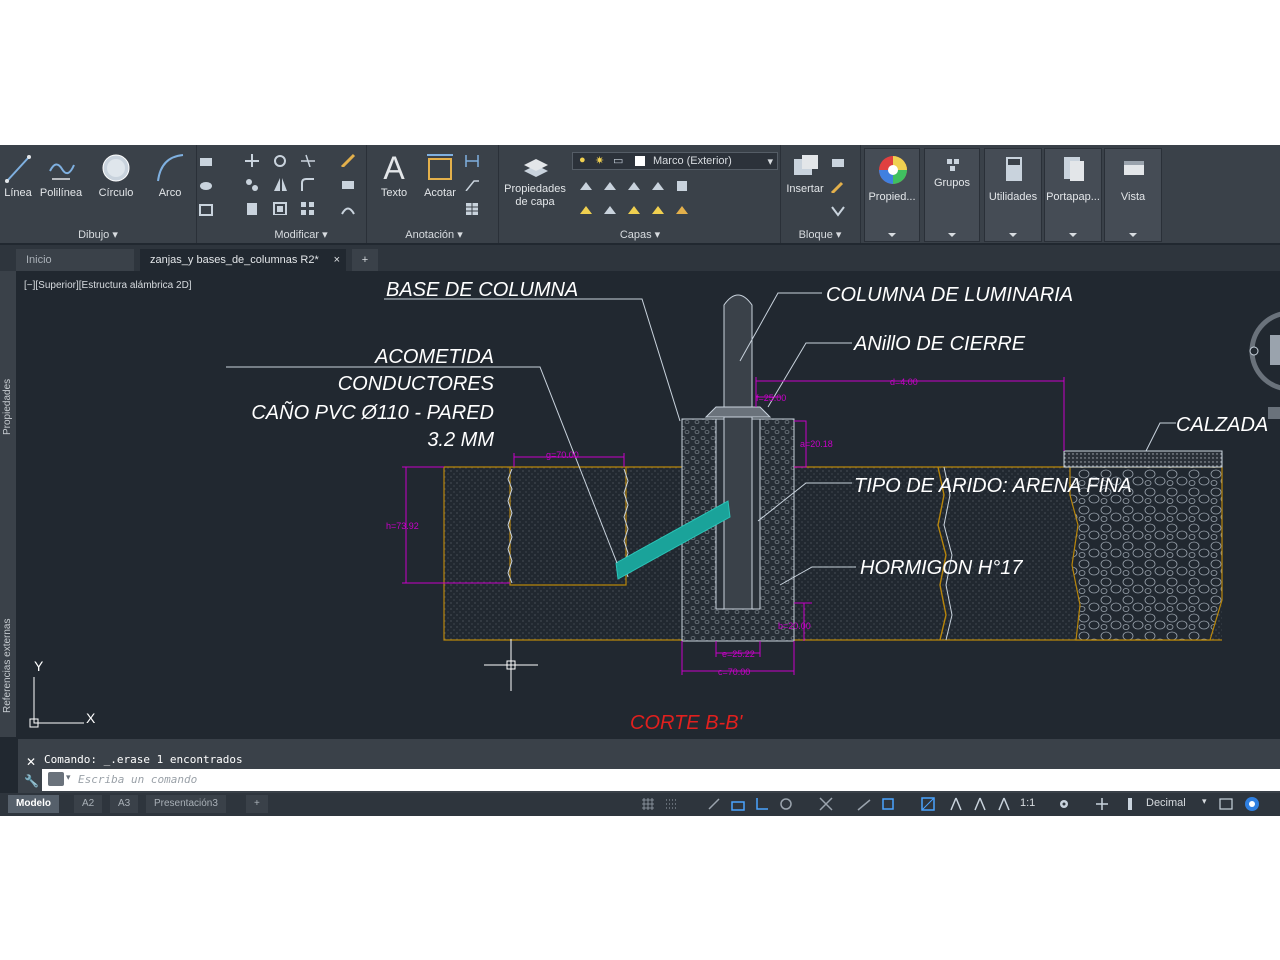  What do you see at coordinates (738, 452) in the screenshot?
I see `luminaire-column` at bounding box center [738, 452].